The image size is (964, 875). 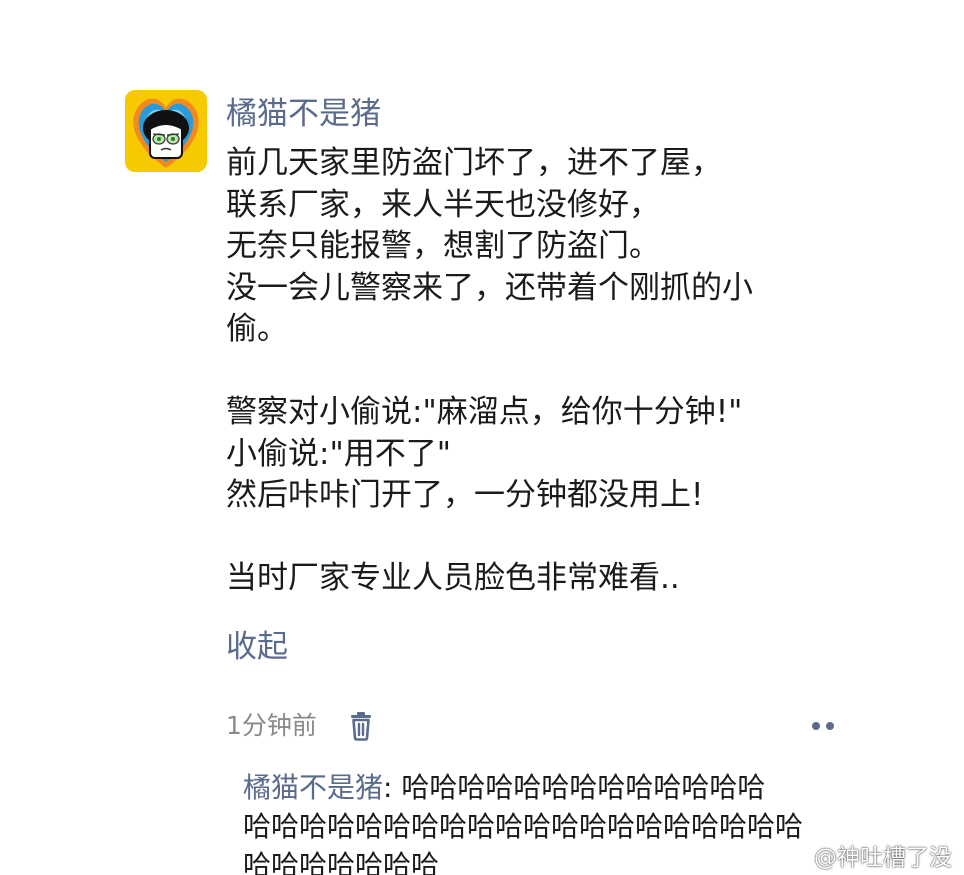 I want to click on delete-button, so click(x=361, y=726).